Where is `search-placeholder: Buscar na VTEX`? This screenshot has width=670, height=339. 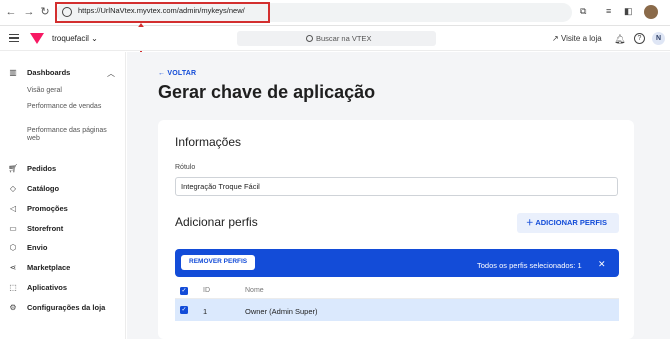
search-placeholder: Buscar na VTEX is located at coordinates (343, 38).